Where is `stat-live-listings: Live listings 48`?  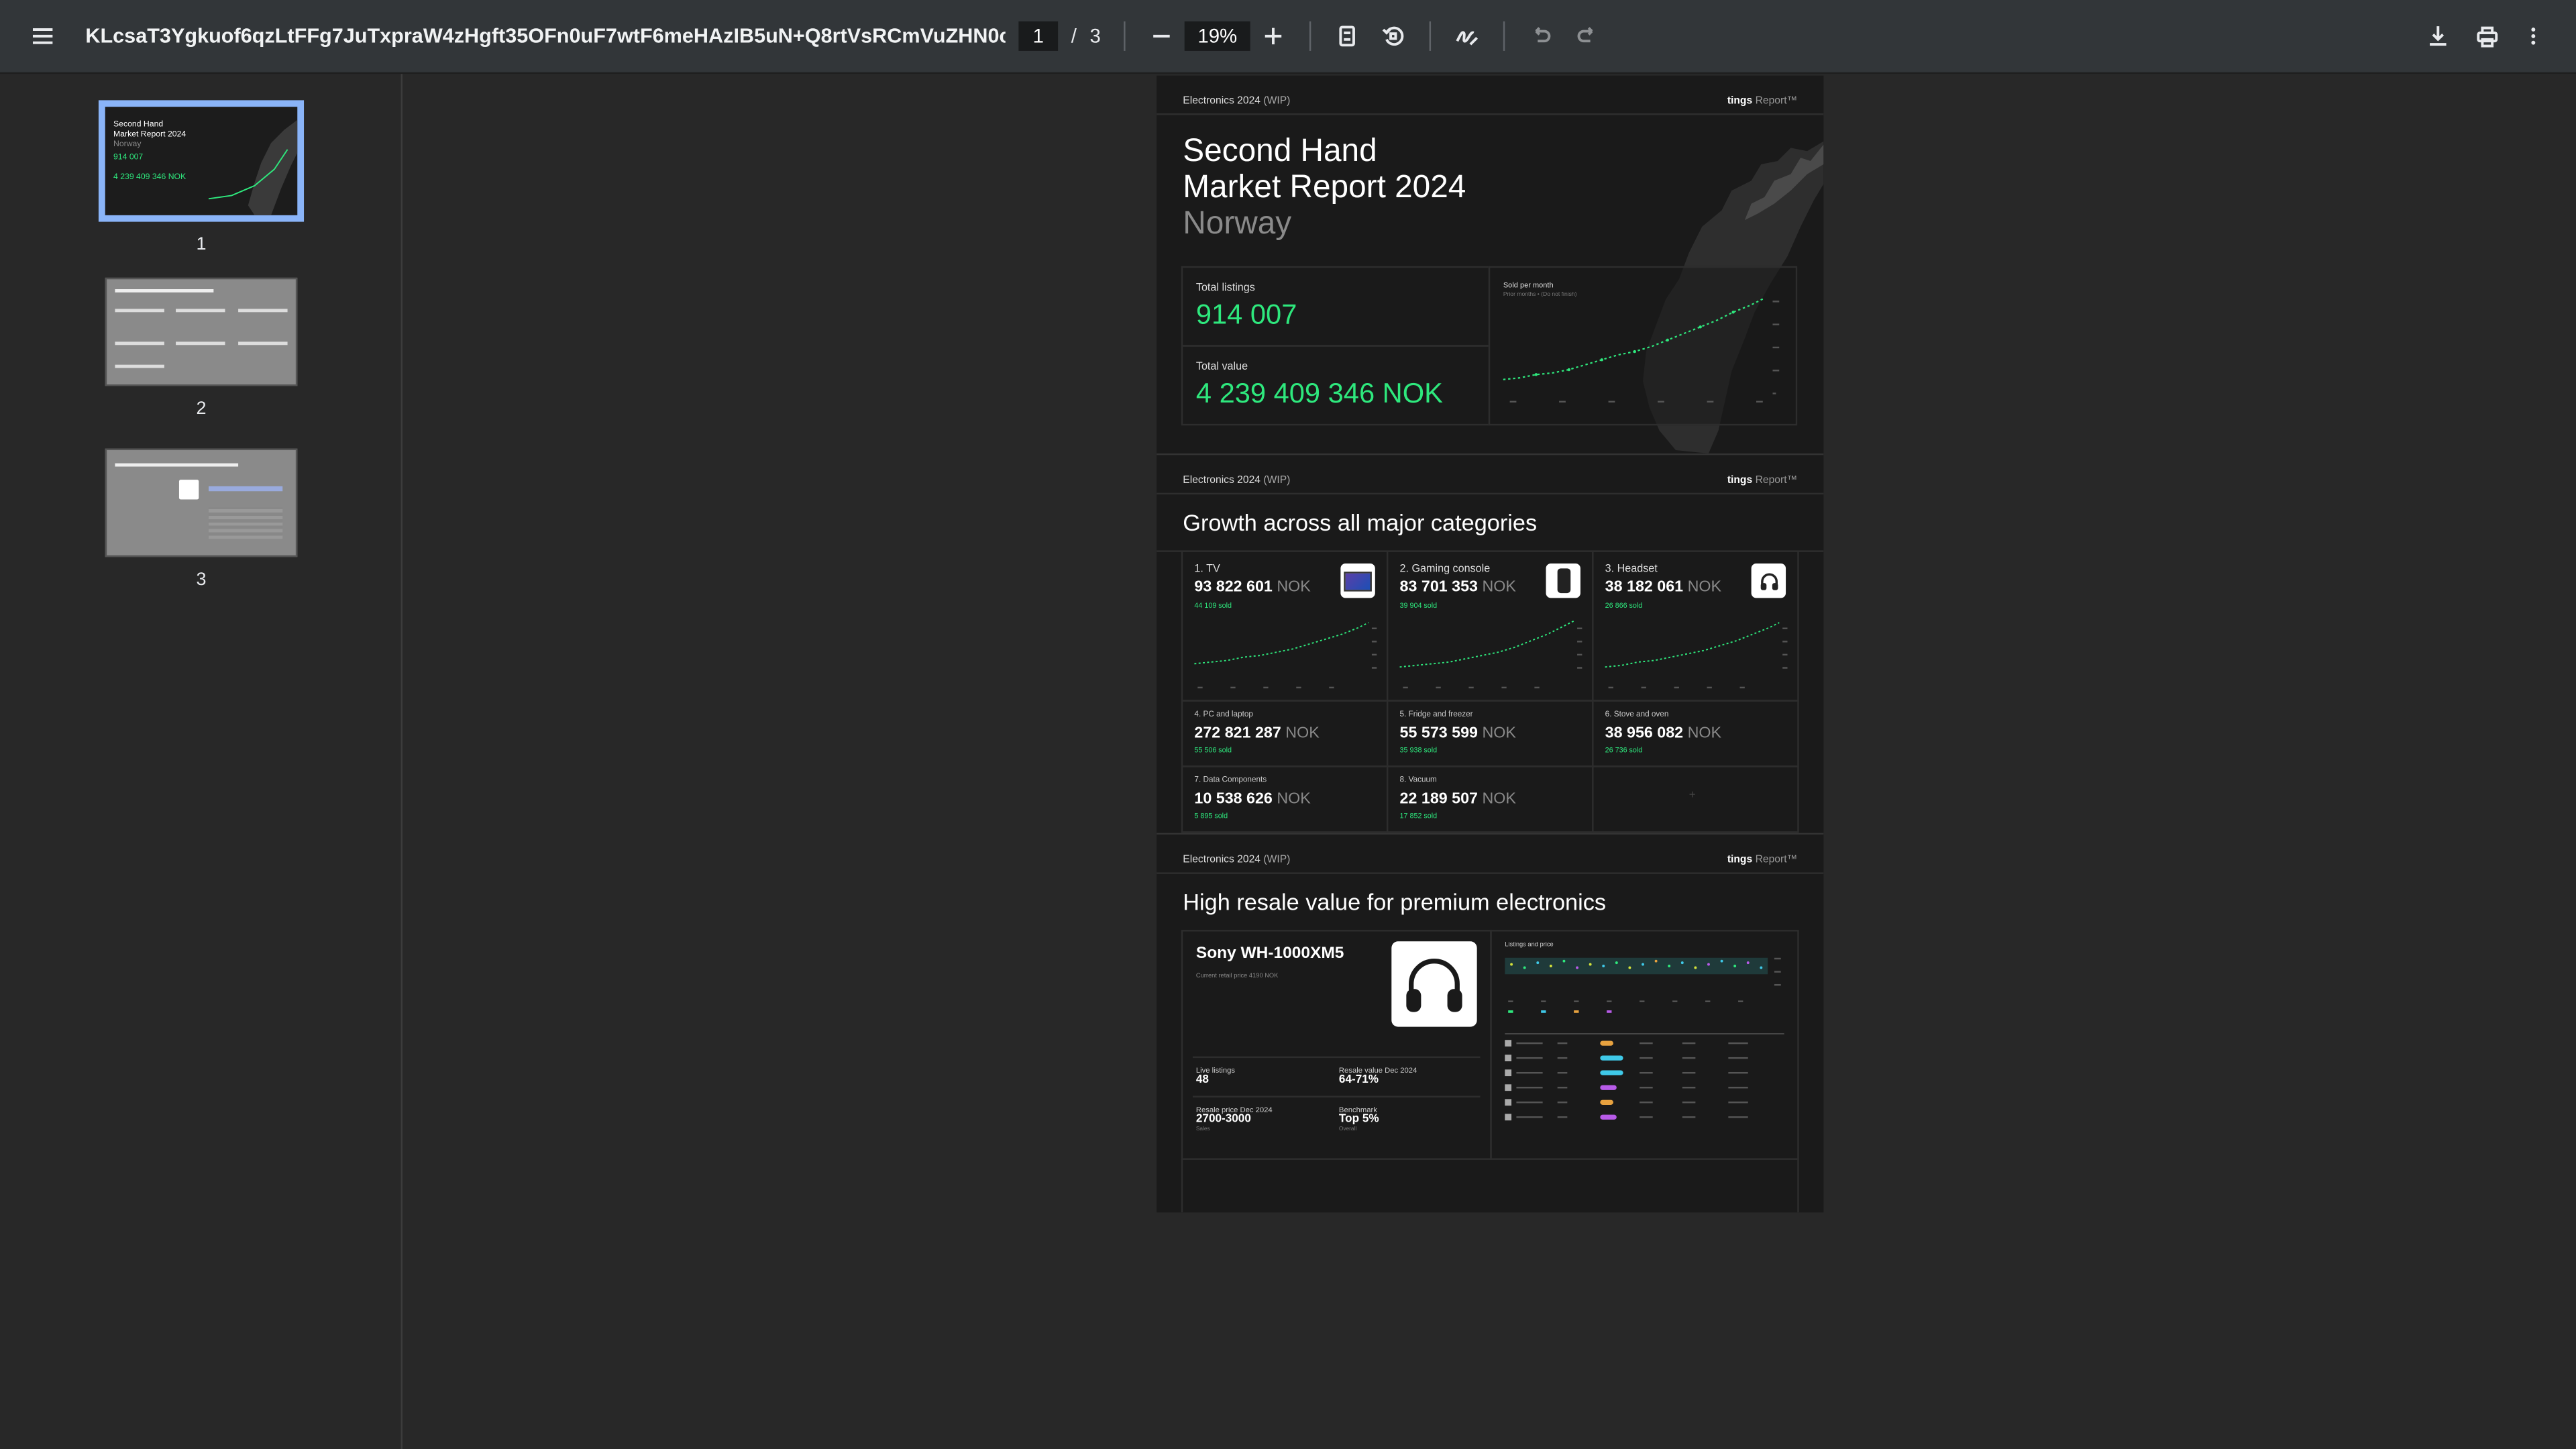 stat-live-listings: Live listings 48 is located at coordinates (1215, 1075).